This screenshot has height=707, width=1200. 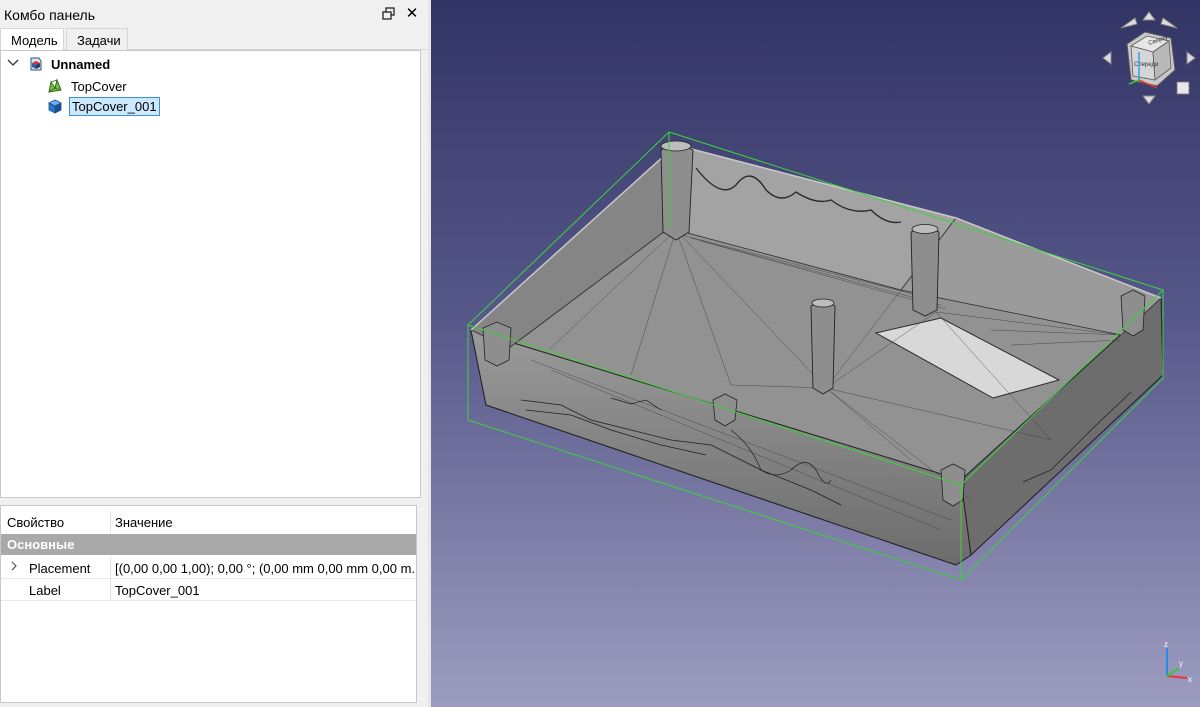 What do you see at coordinates (208, 522) in the screenshot?
I see `property-header-row: Свойство Значение` at bounding box center [208, 522].